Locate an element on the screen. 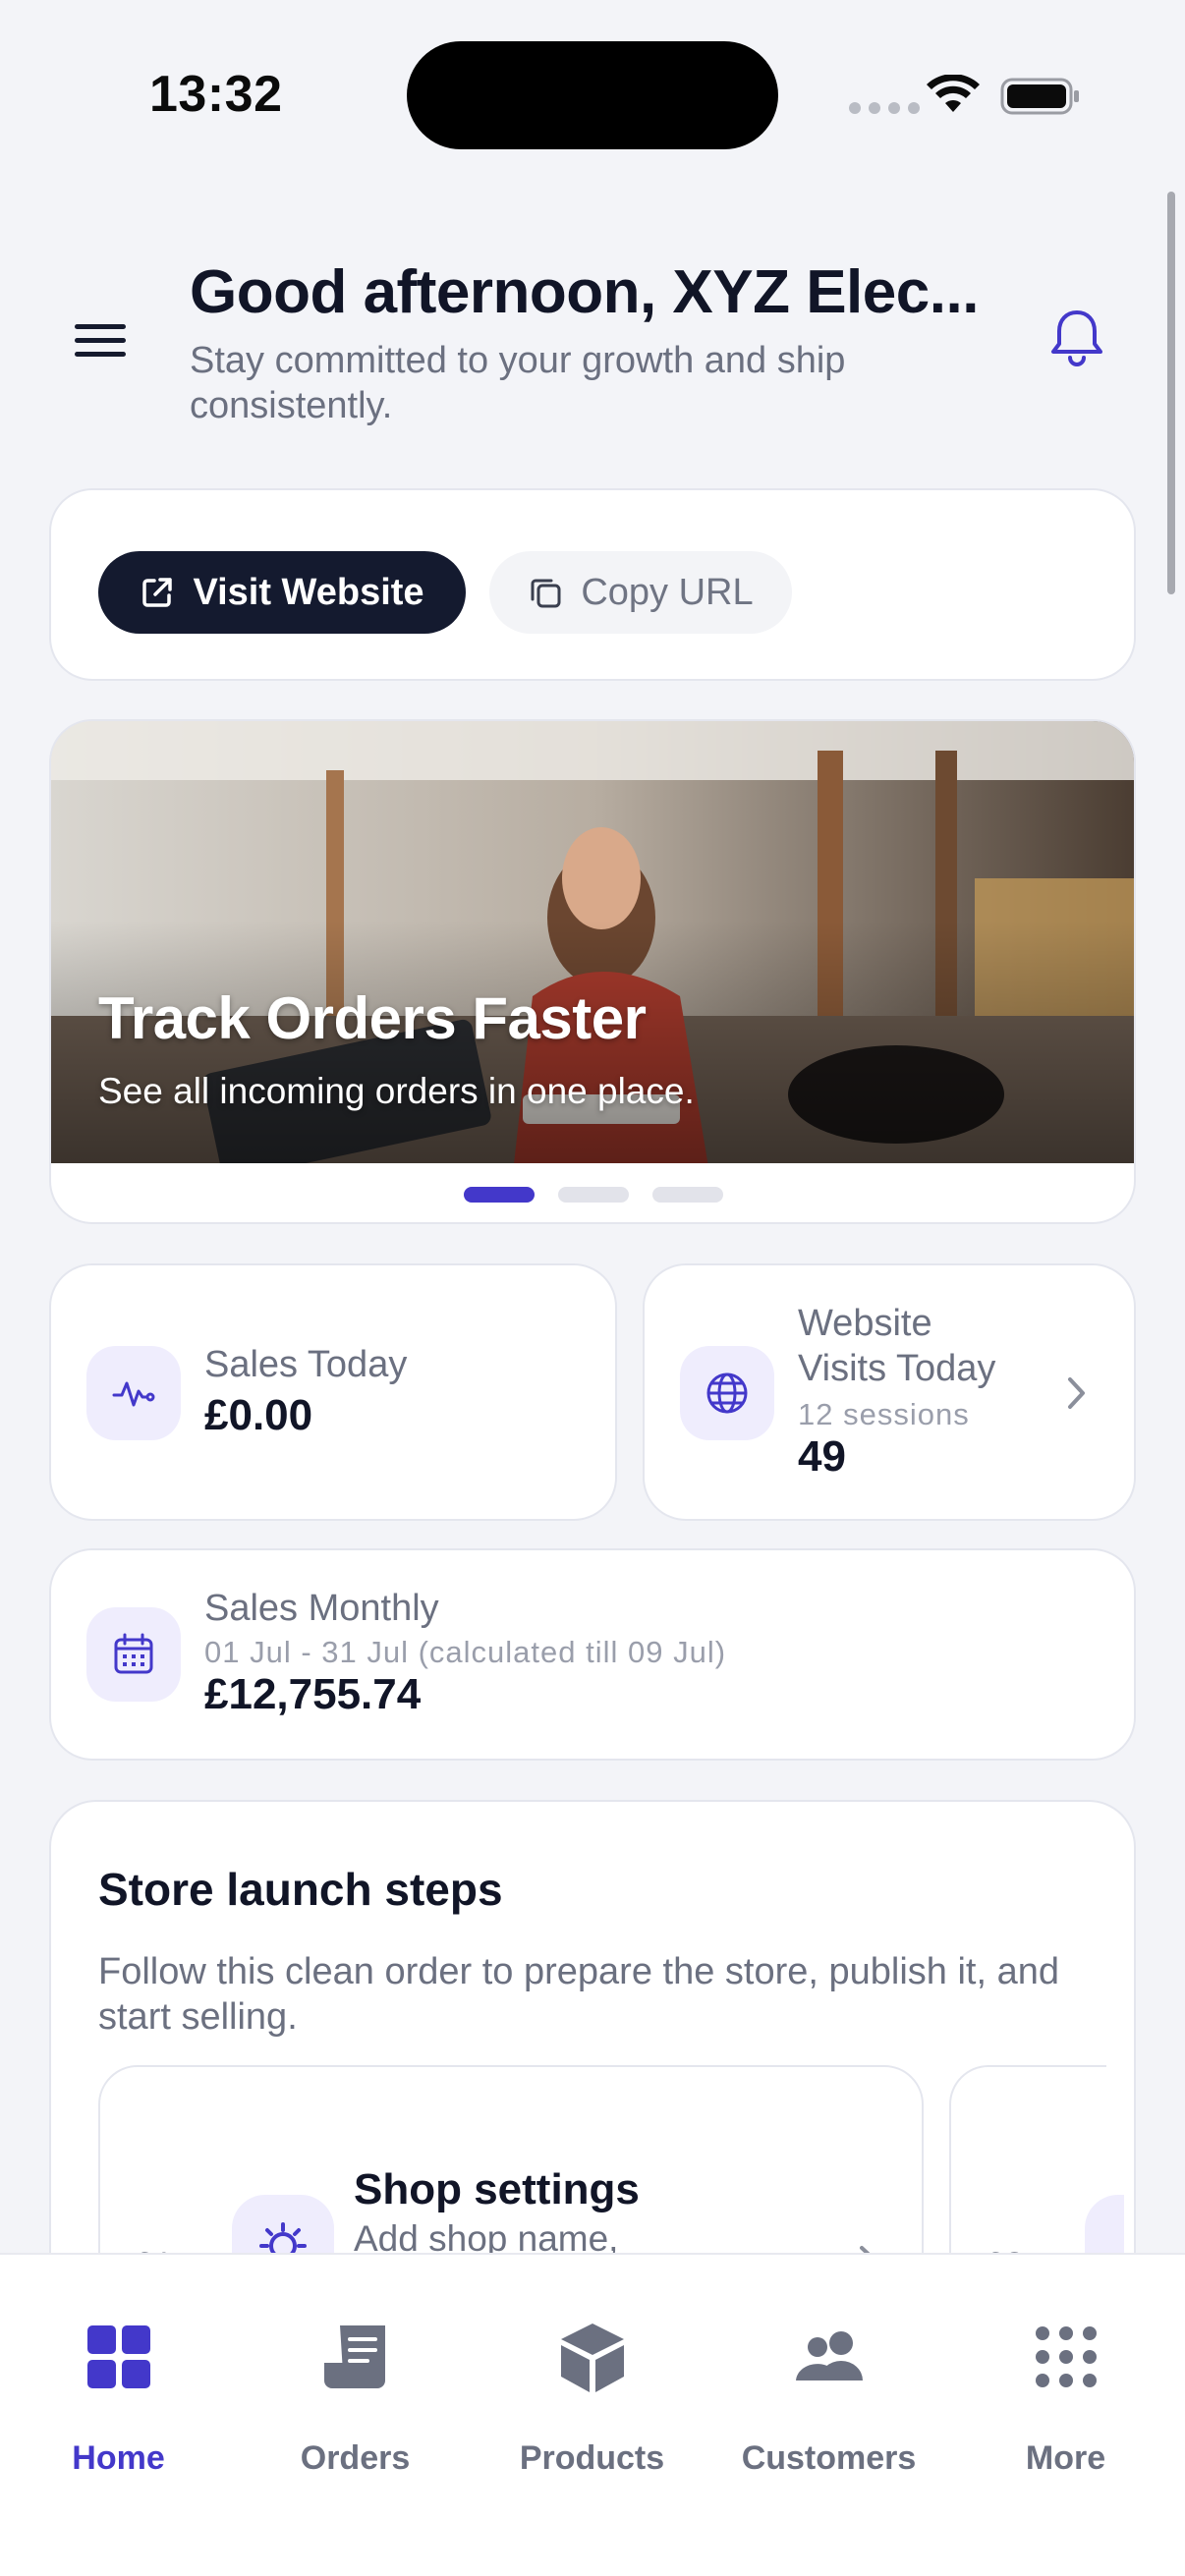  scroll-indicator is located at coordinates (1171, 393).